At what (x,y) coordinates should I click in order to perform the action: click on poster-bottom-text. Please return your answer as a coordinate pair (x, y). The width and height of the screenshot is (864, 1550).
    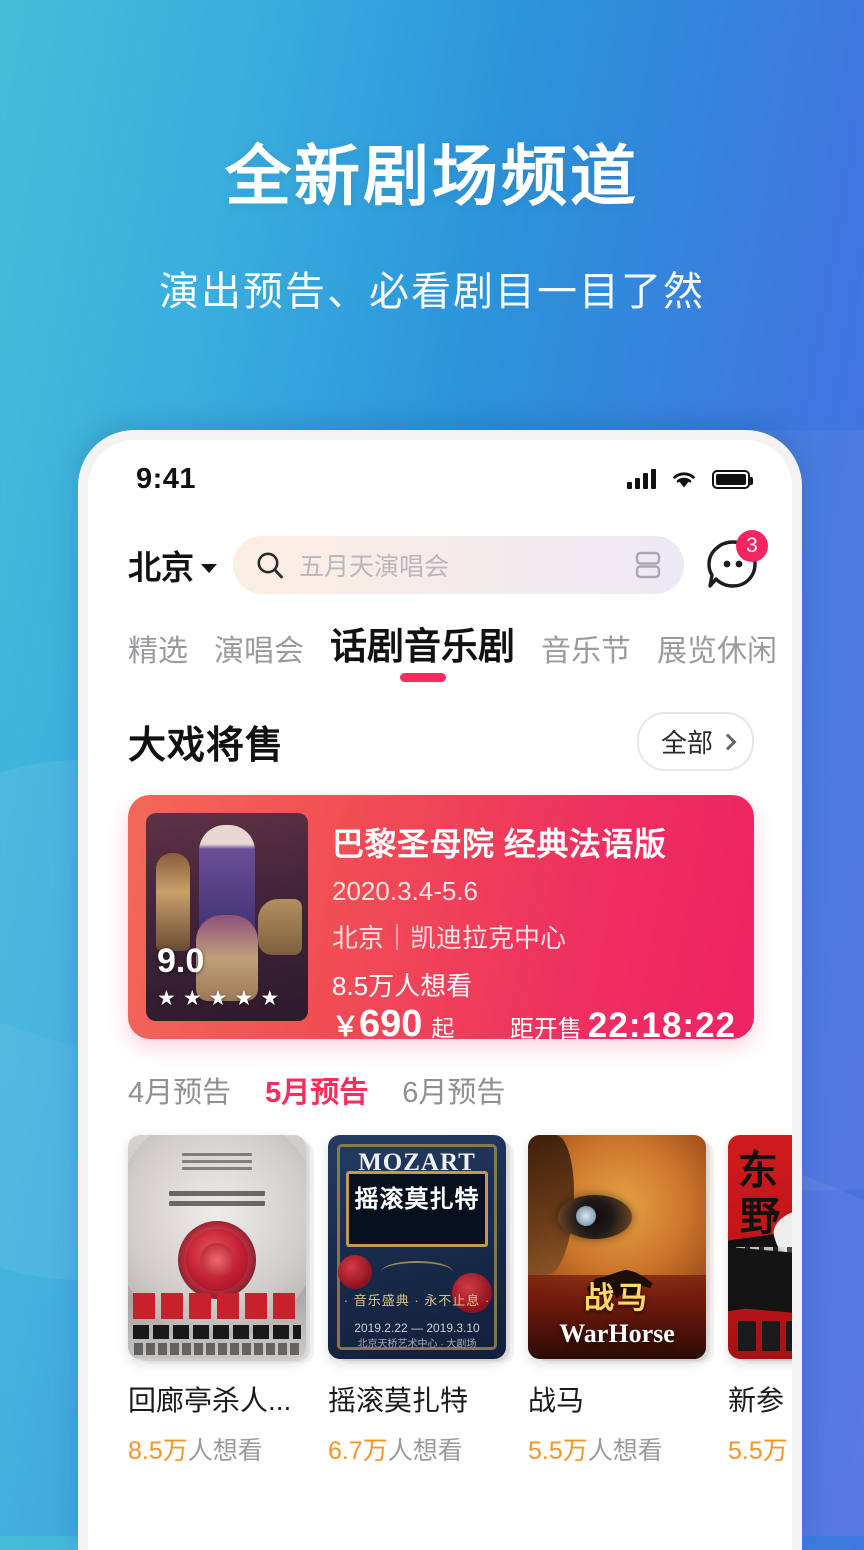
    Looking at the image, I should click on (765, 1336).